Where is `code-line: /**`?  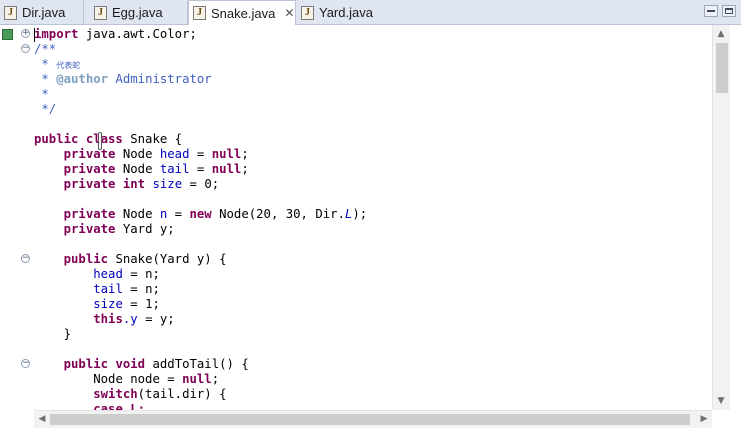 code-line: /** is located at coordinates (45, 49).